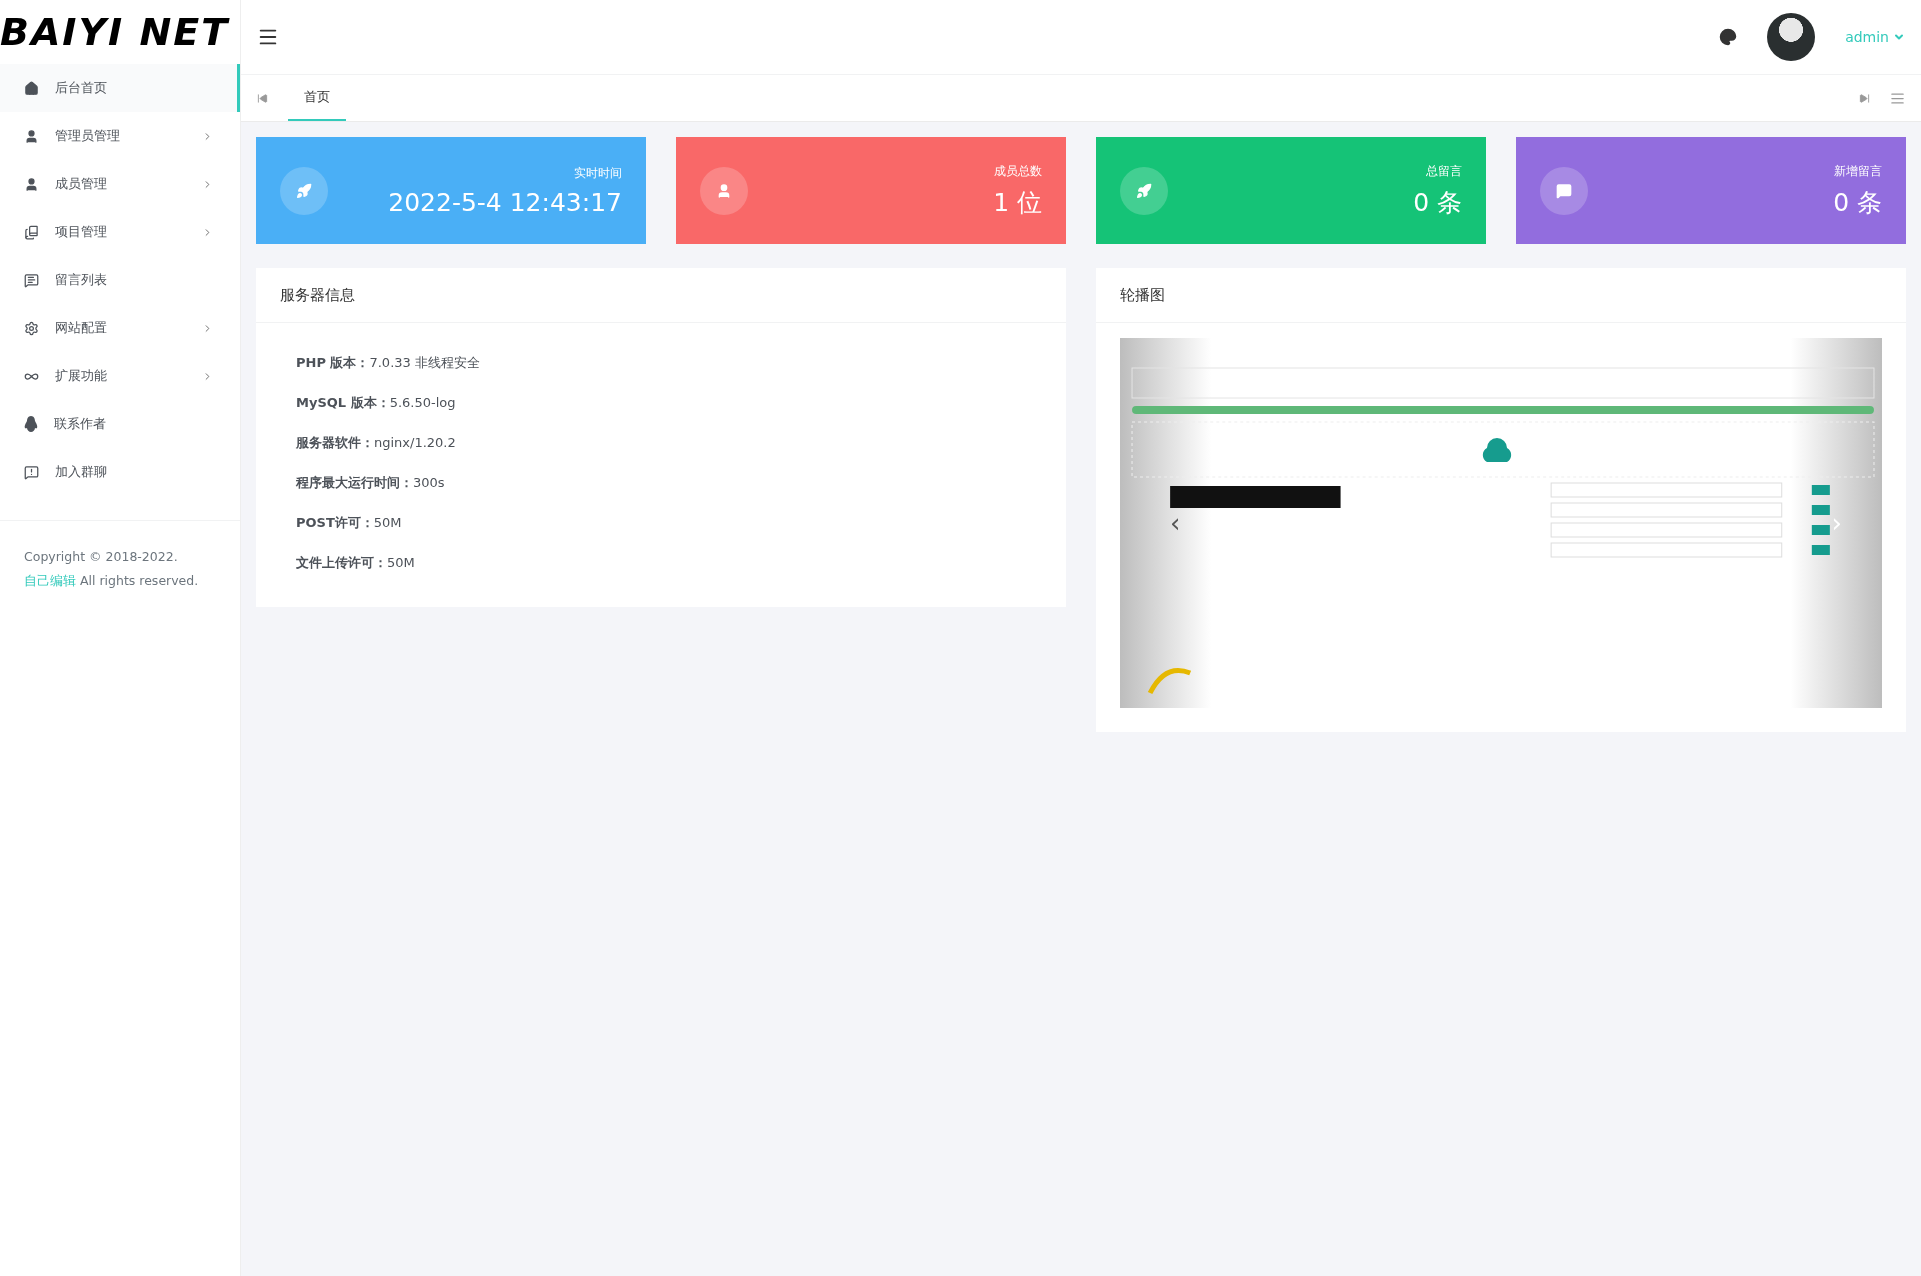  Describe the element at coordinates (120, 568) in the screenshot. I see `copyright-text: Copyright © 2018-2022. 自己编辑 All rights reserved.` at that location.